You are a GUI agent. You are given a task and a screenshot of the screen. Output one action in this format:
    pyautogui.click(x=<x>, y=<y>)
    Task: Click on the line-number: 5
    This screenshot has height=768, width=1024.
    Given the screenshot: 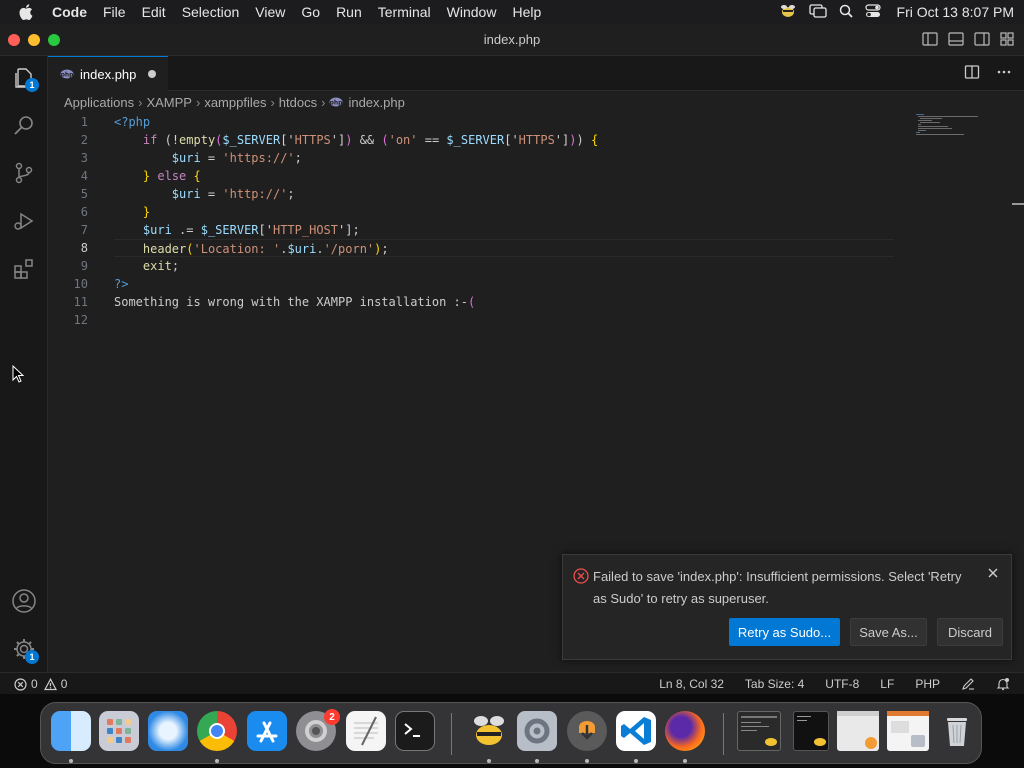 What is the action you would take?
    pyautogui.click(x=73, y=194)
    